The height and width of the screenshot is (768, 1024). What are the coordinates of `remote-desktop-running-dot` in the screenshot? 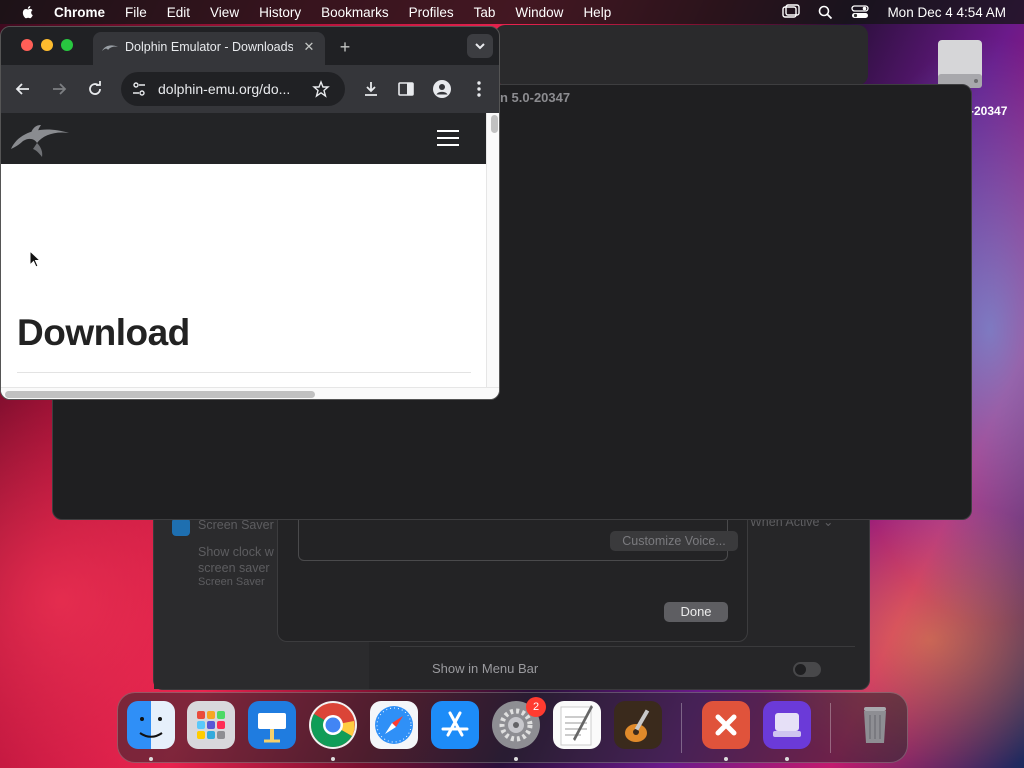 It's located at (726, 759).